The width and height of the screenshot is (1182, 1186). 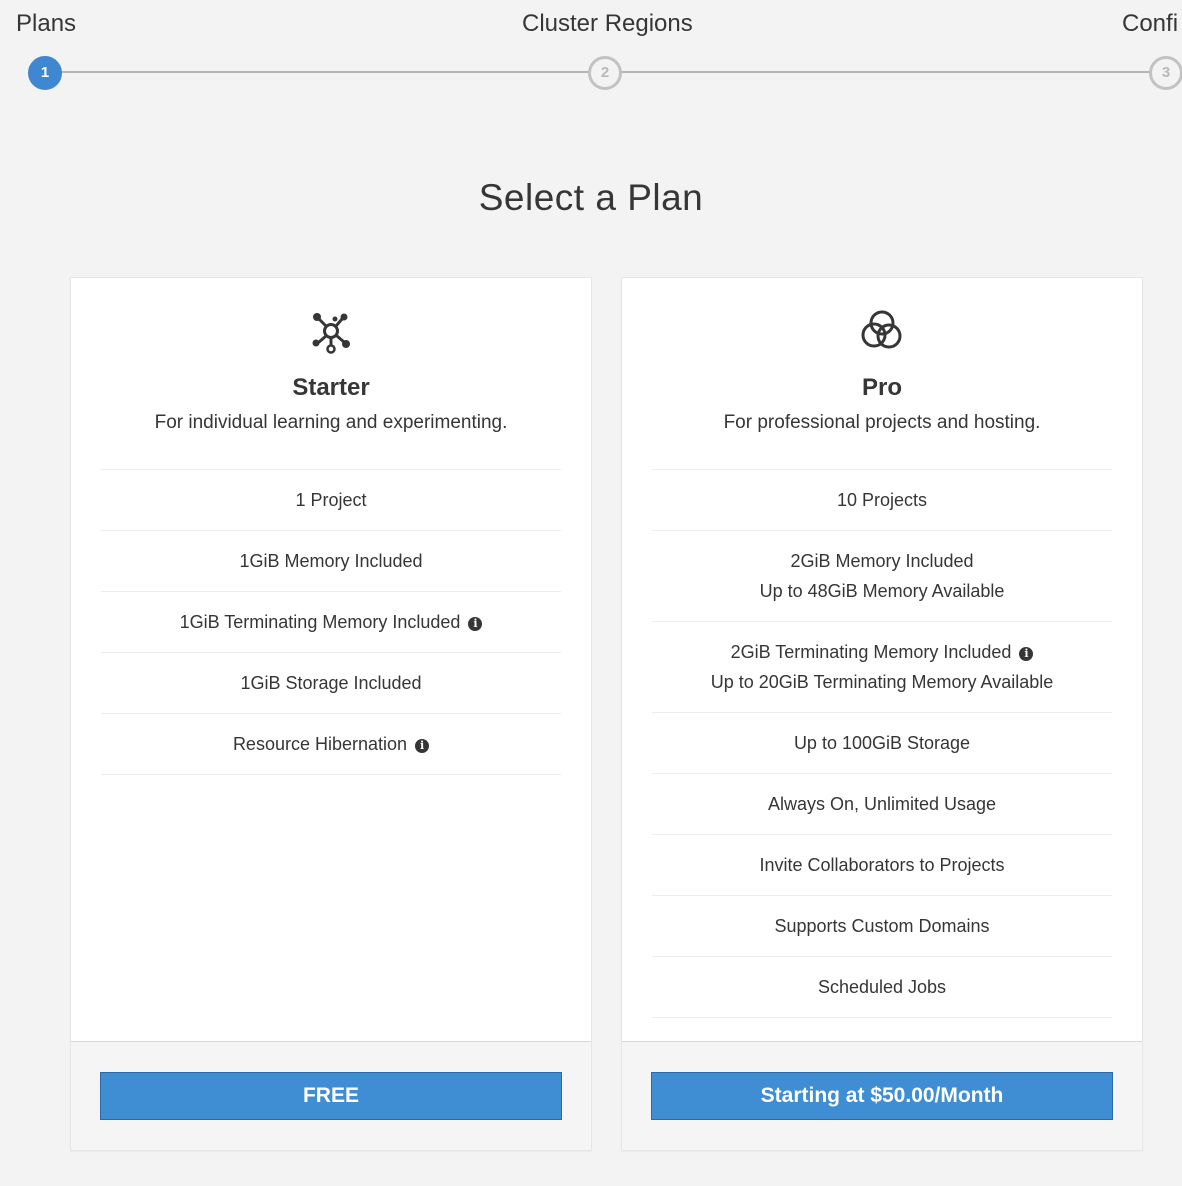 I want to click on step-3-indicator: 3, so click(x=1165, y=73).